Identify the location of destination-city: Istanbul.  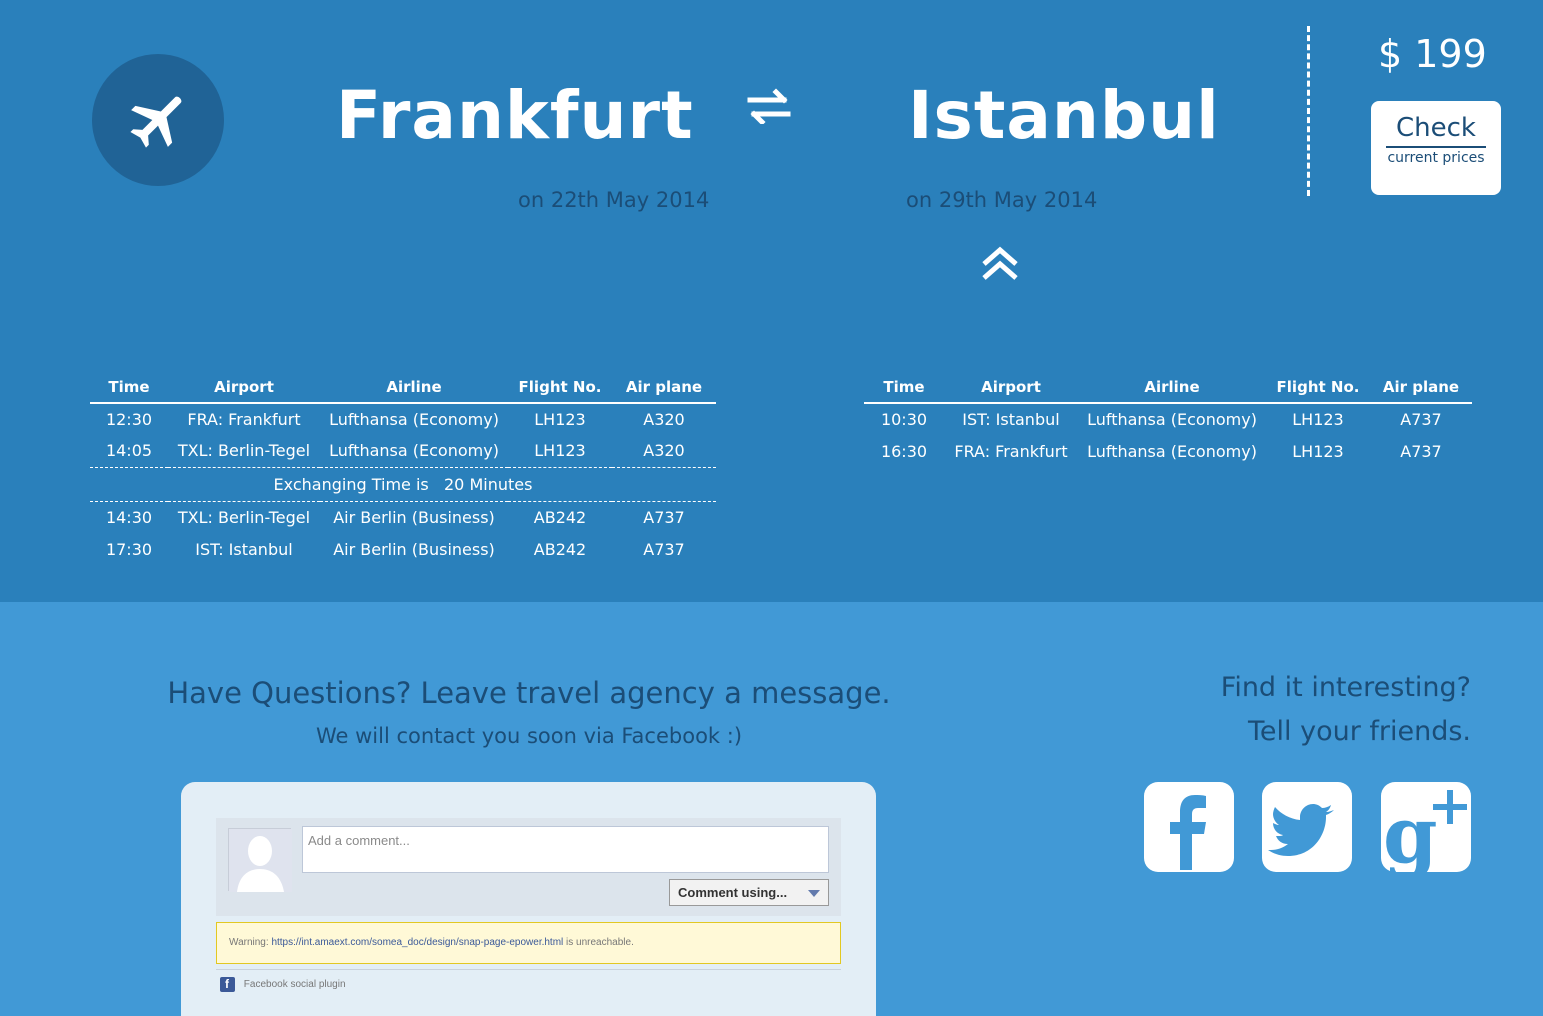
(1064, 115).